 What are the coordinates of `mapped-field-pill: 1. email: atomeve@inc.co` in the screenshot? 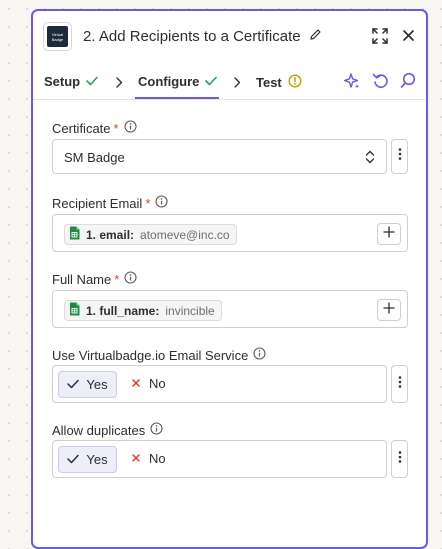 It's located at (150, 234).